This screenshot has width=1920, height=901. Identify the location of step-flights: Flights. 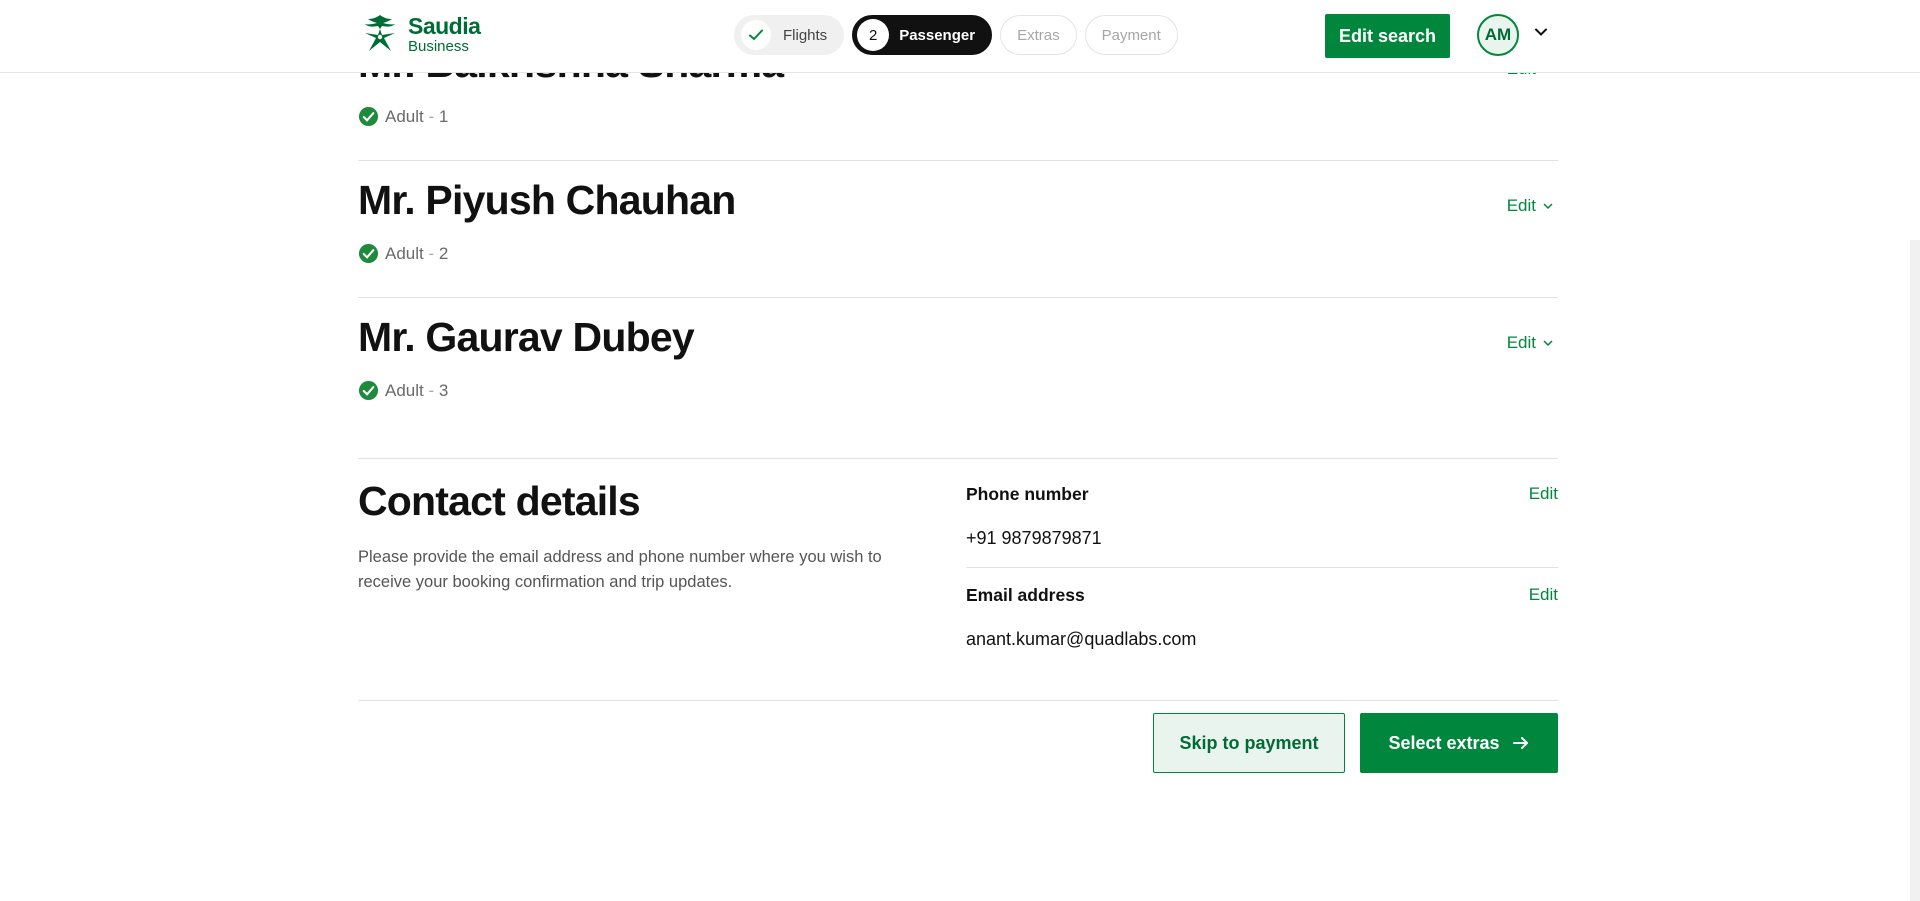
(789, 35).